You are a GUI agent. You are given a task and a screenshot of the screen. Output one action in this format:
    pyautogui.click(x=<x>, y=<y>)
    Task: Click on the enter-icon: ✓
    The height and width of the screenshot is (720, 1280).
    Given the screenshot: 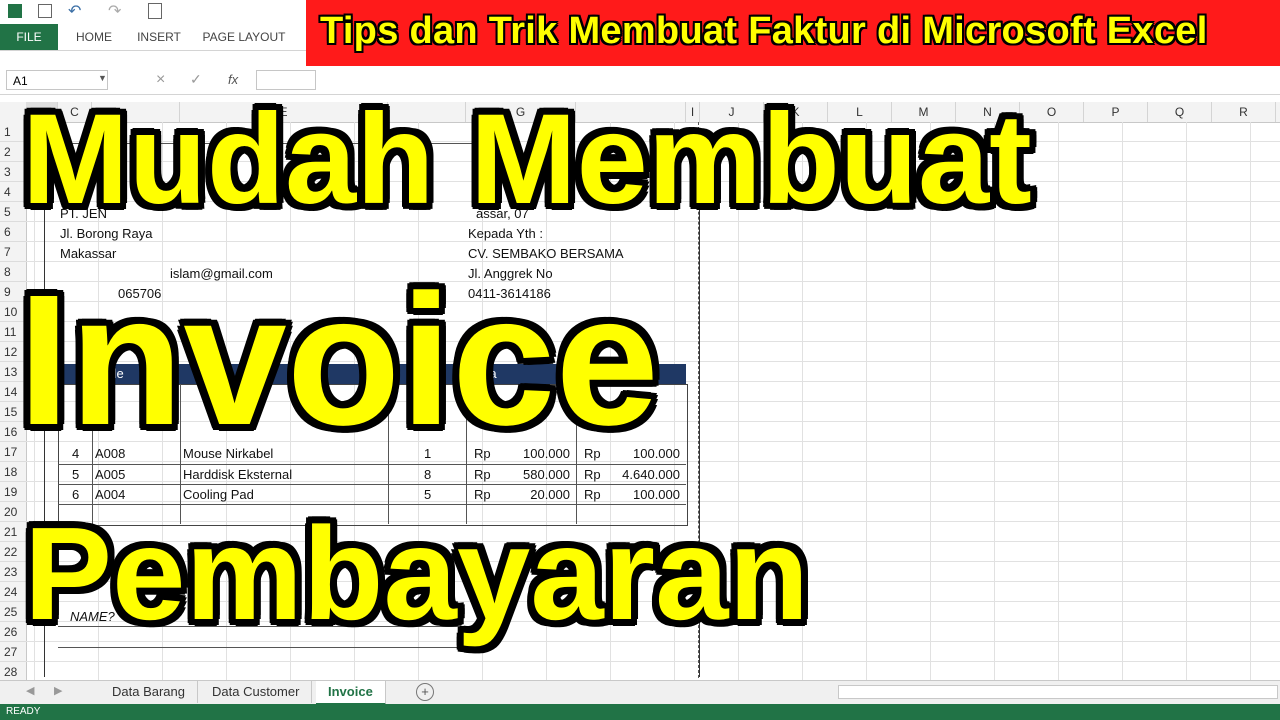 What is the action you would take?
    pyautogui.click(x=196, y=79)
    